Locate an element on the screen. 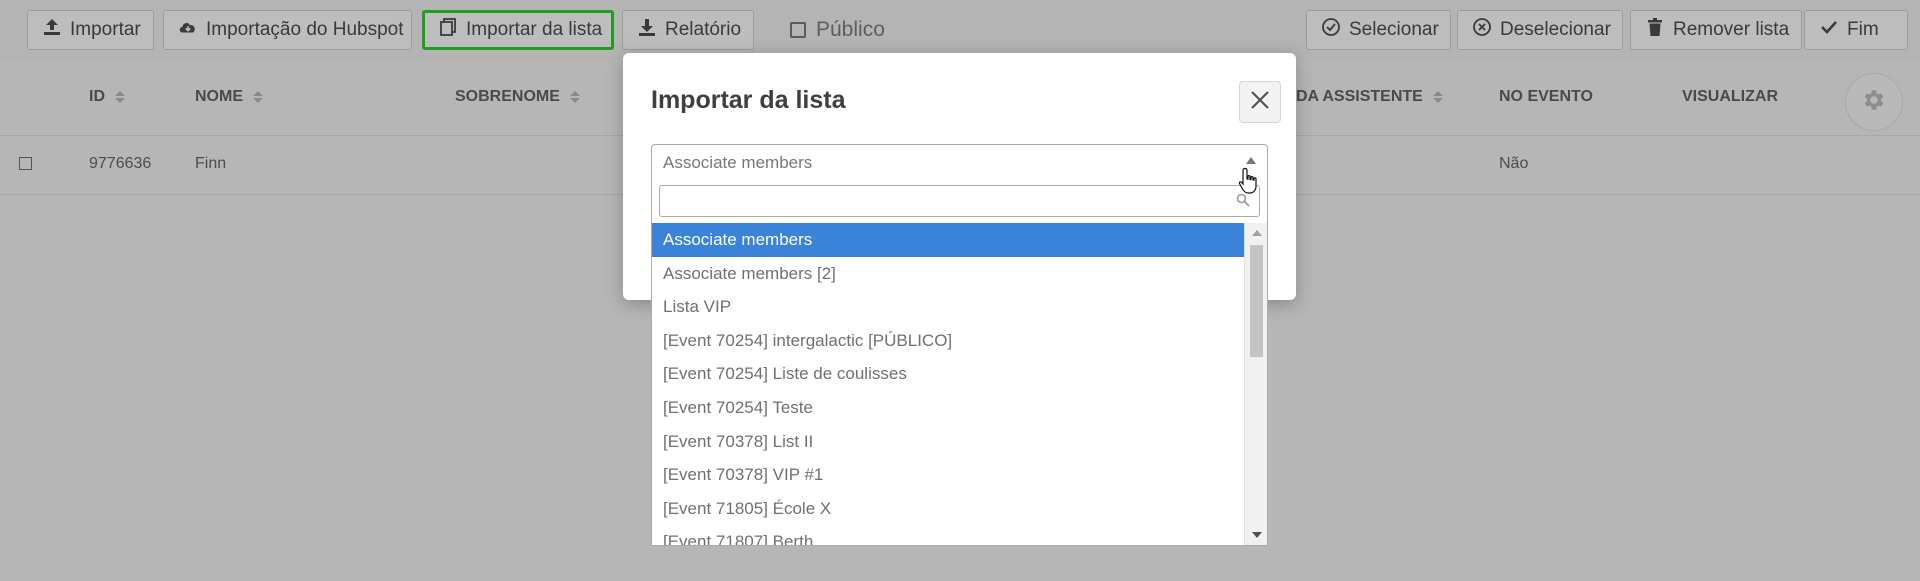 This screenshot has height=581, width=1920. gear-icon is located at coordinates (1874, 102).